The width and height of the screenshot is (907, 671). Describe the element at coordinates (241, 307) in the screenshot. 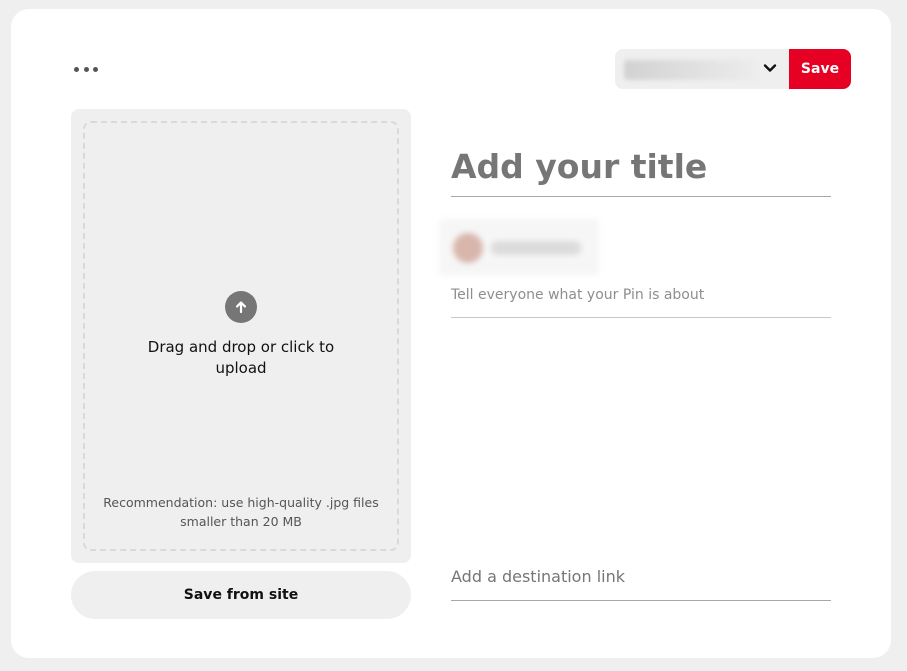

I see `arrow-up-circle-icon` at that location.